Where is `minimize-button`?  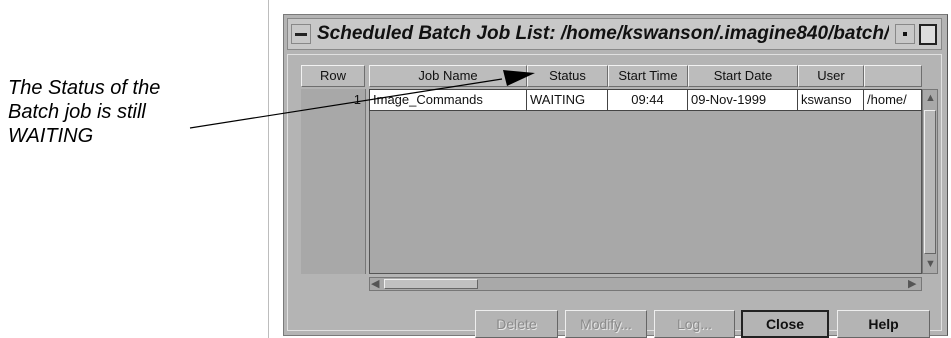 minimize-button is located at coordinates (905, 34).